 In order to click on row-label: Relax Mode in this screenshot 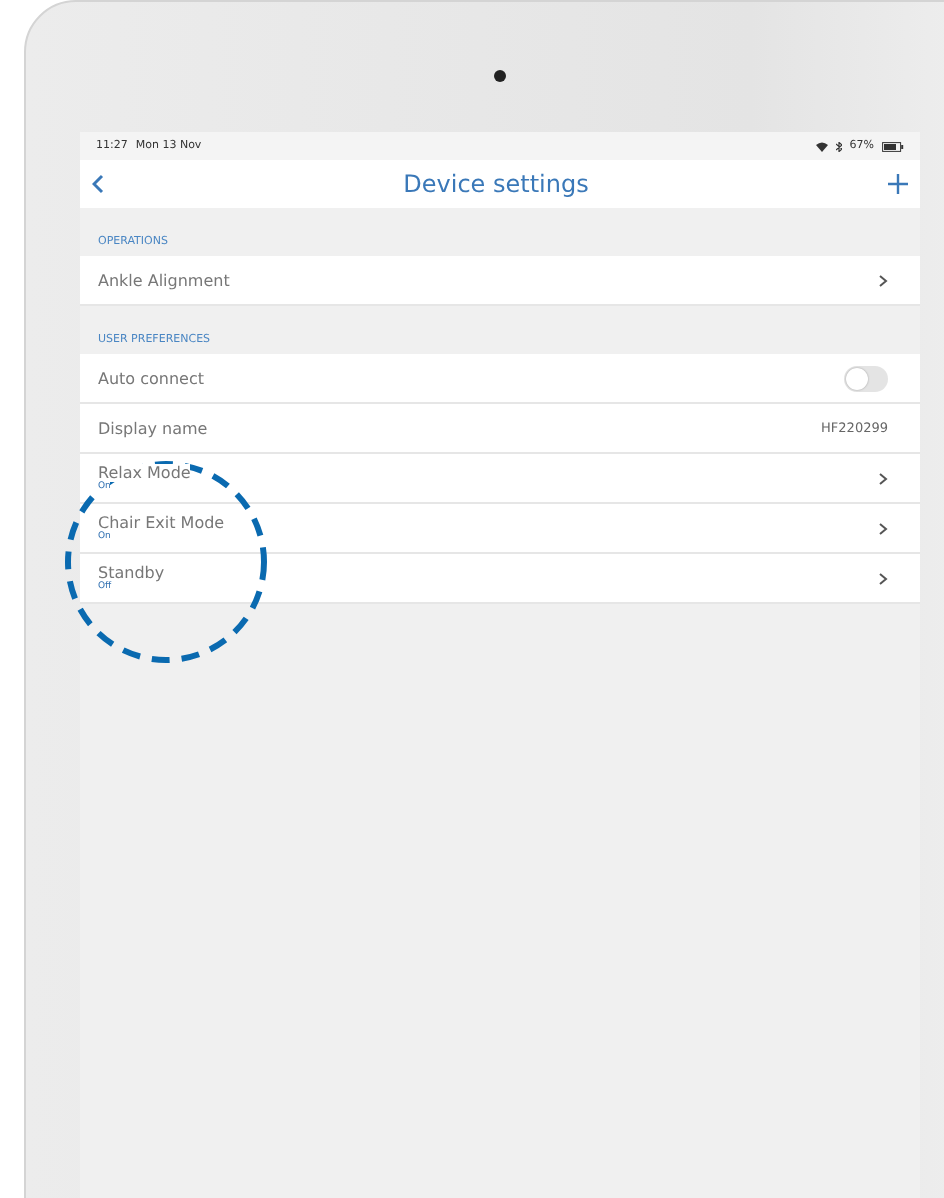, I will do `click(144, 473)`.